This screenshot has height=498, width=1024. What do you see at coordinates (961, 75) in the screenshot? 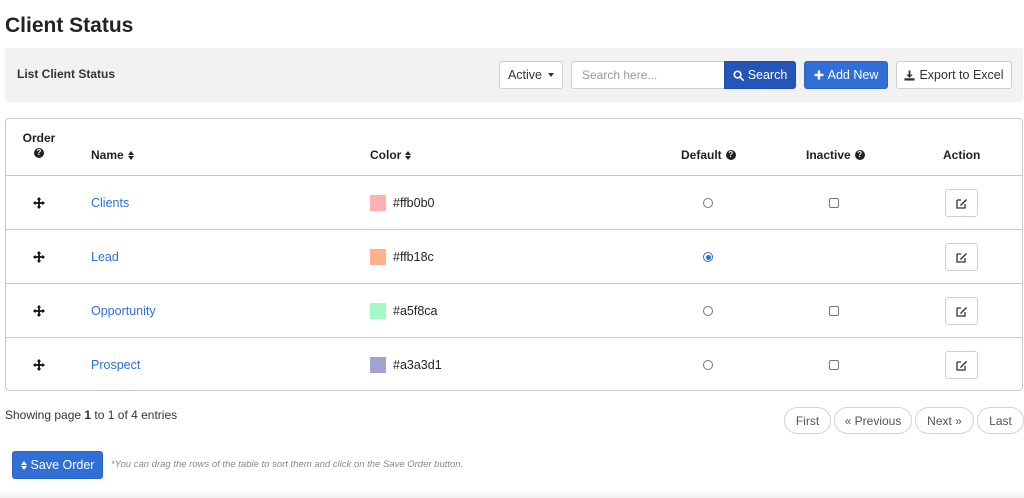
I see `export-excel-label: Export to Excel` at bounding box center [961, 75].